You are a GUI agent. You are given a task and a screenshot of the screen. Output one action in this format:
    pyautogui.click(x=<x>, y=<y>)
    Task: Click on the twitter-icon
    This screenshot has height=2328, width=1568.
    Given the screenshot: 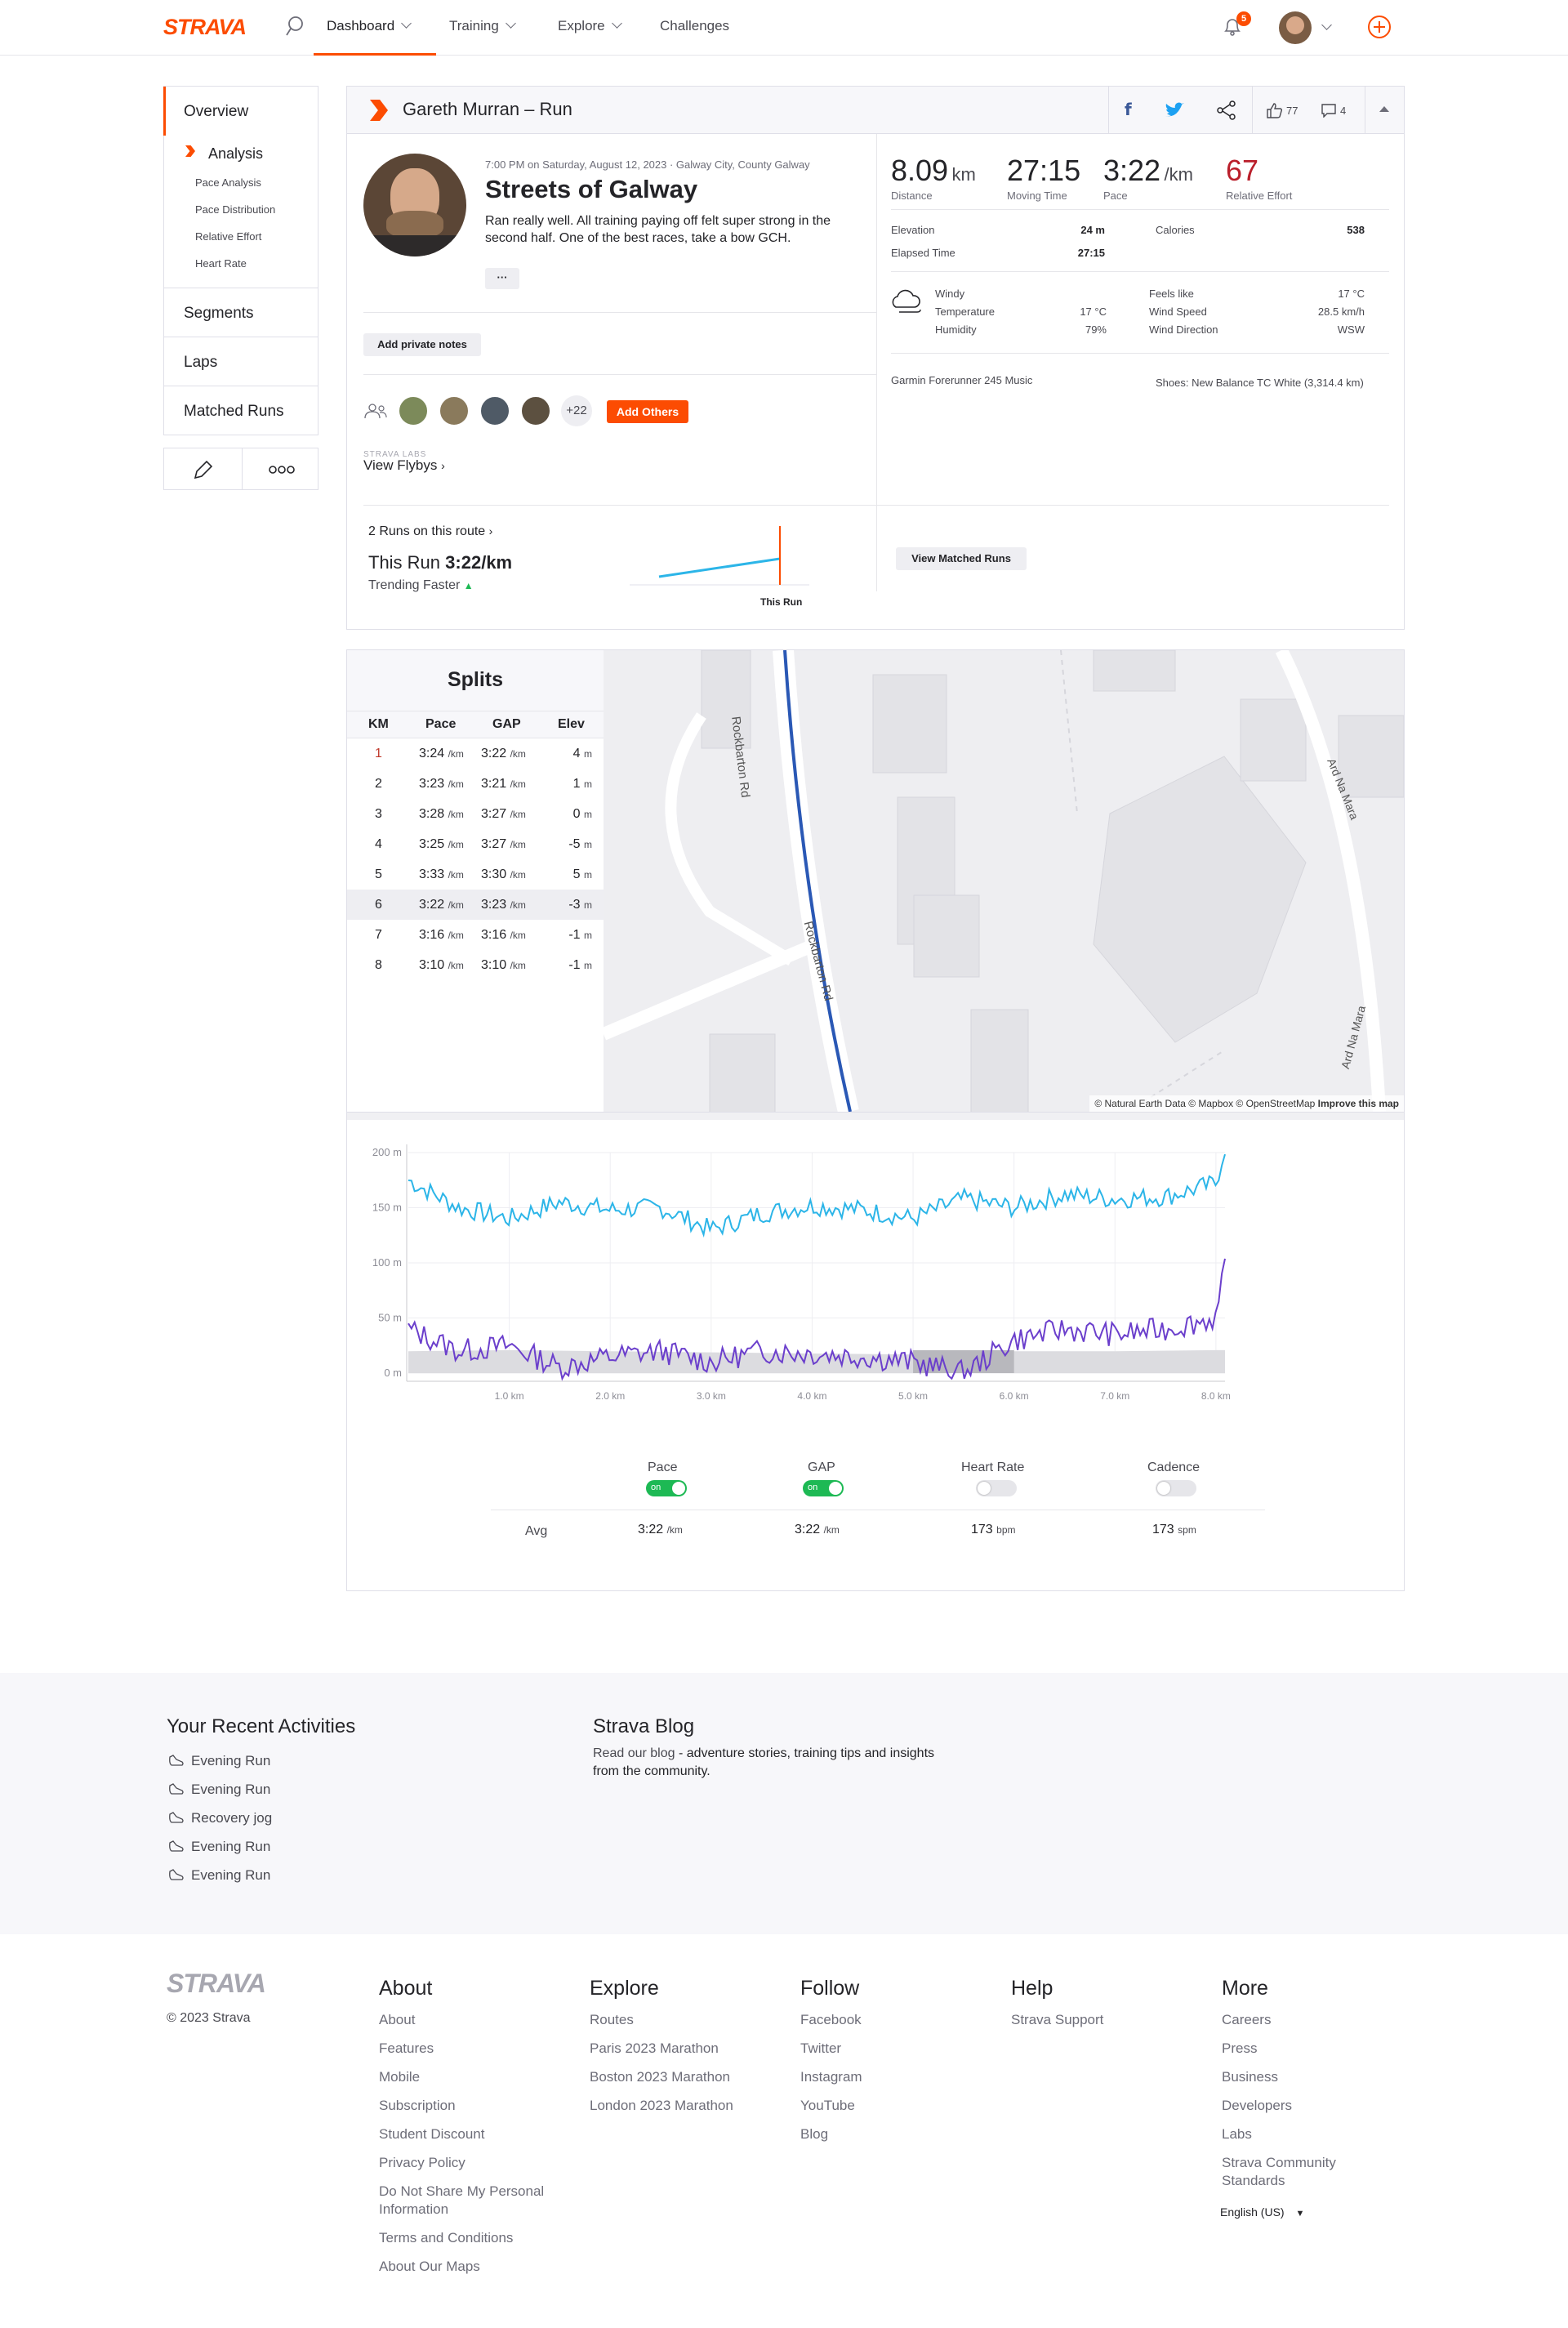 What is the action you would take?
    pyautogui.click(x=1174, y=110)
    